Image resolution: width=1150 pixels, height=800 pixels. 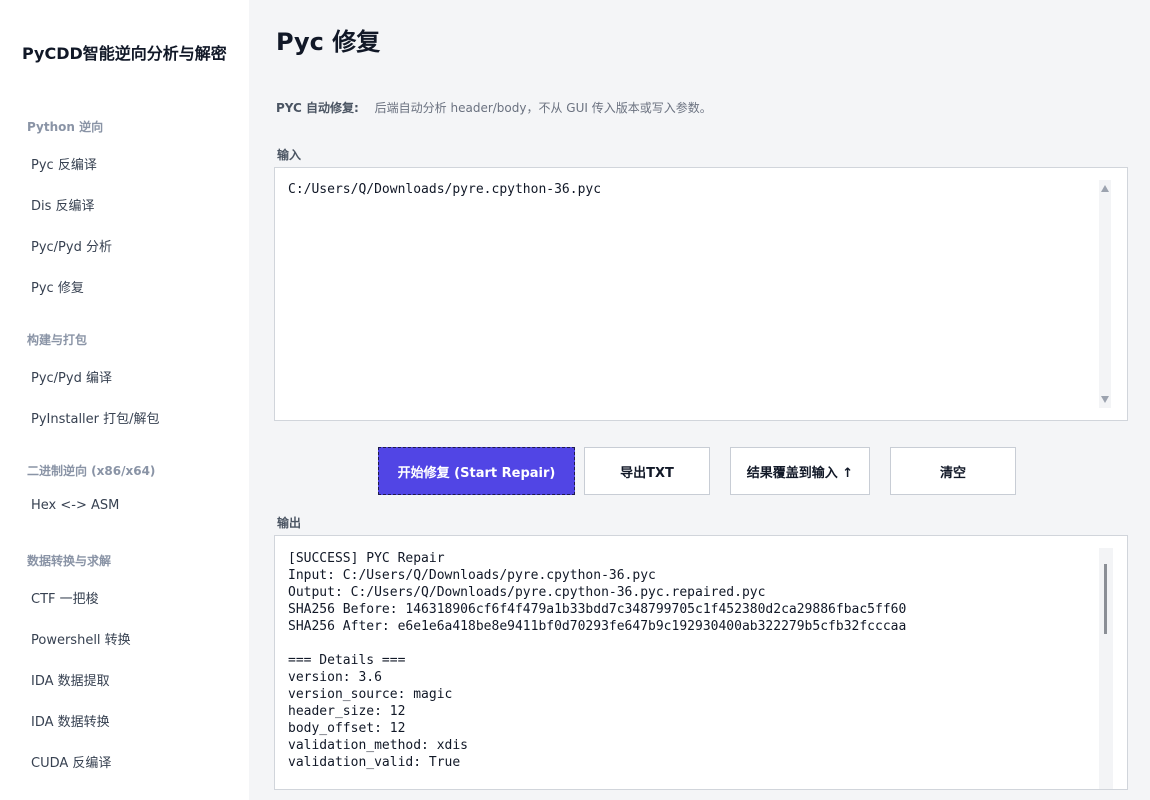 I want to click on nav-item-pyc-decompile: Pyc 反编译, so click(x=64, y=163).